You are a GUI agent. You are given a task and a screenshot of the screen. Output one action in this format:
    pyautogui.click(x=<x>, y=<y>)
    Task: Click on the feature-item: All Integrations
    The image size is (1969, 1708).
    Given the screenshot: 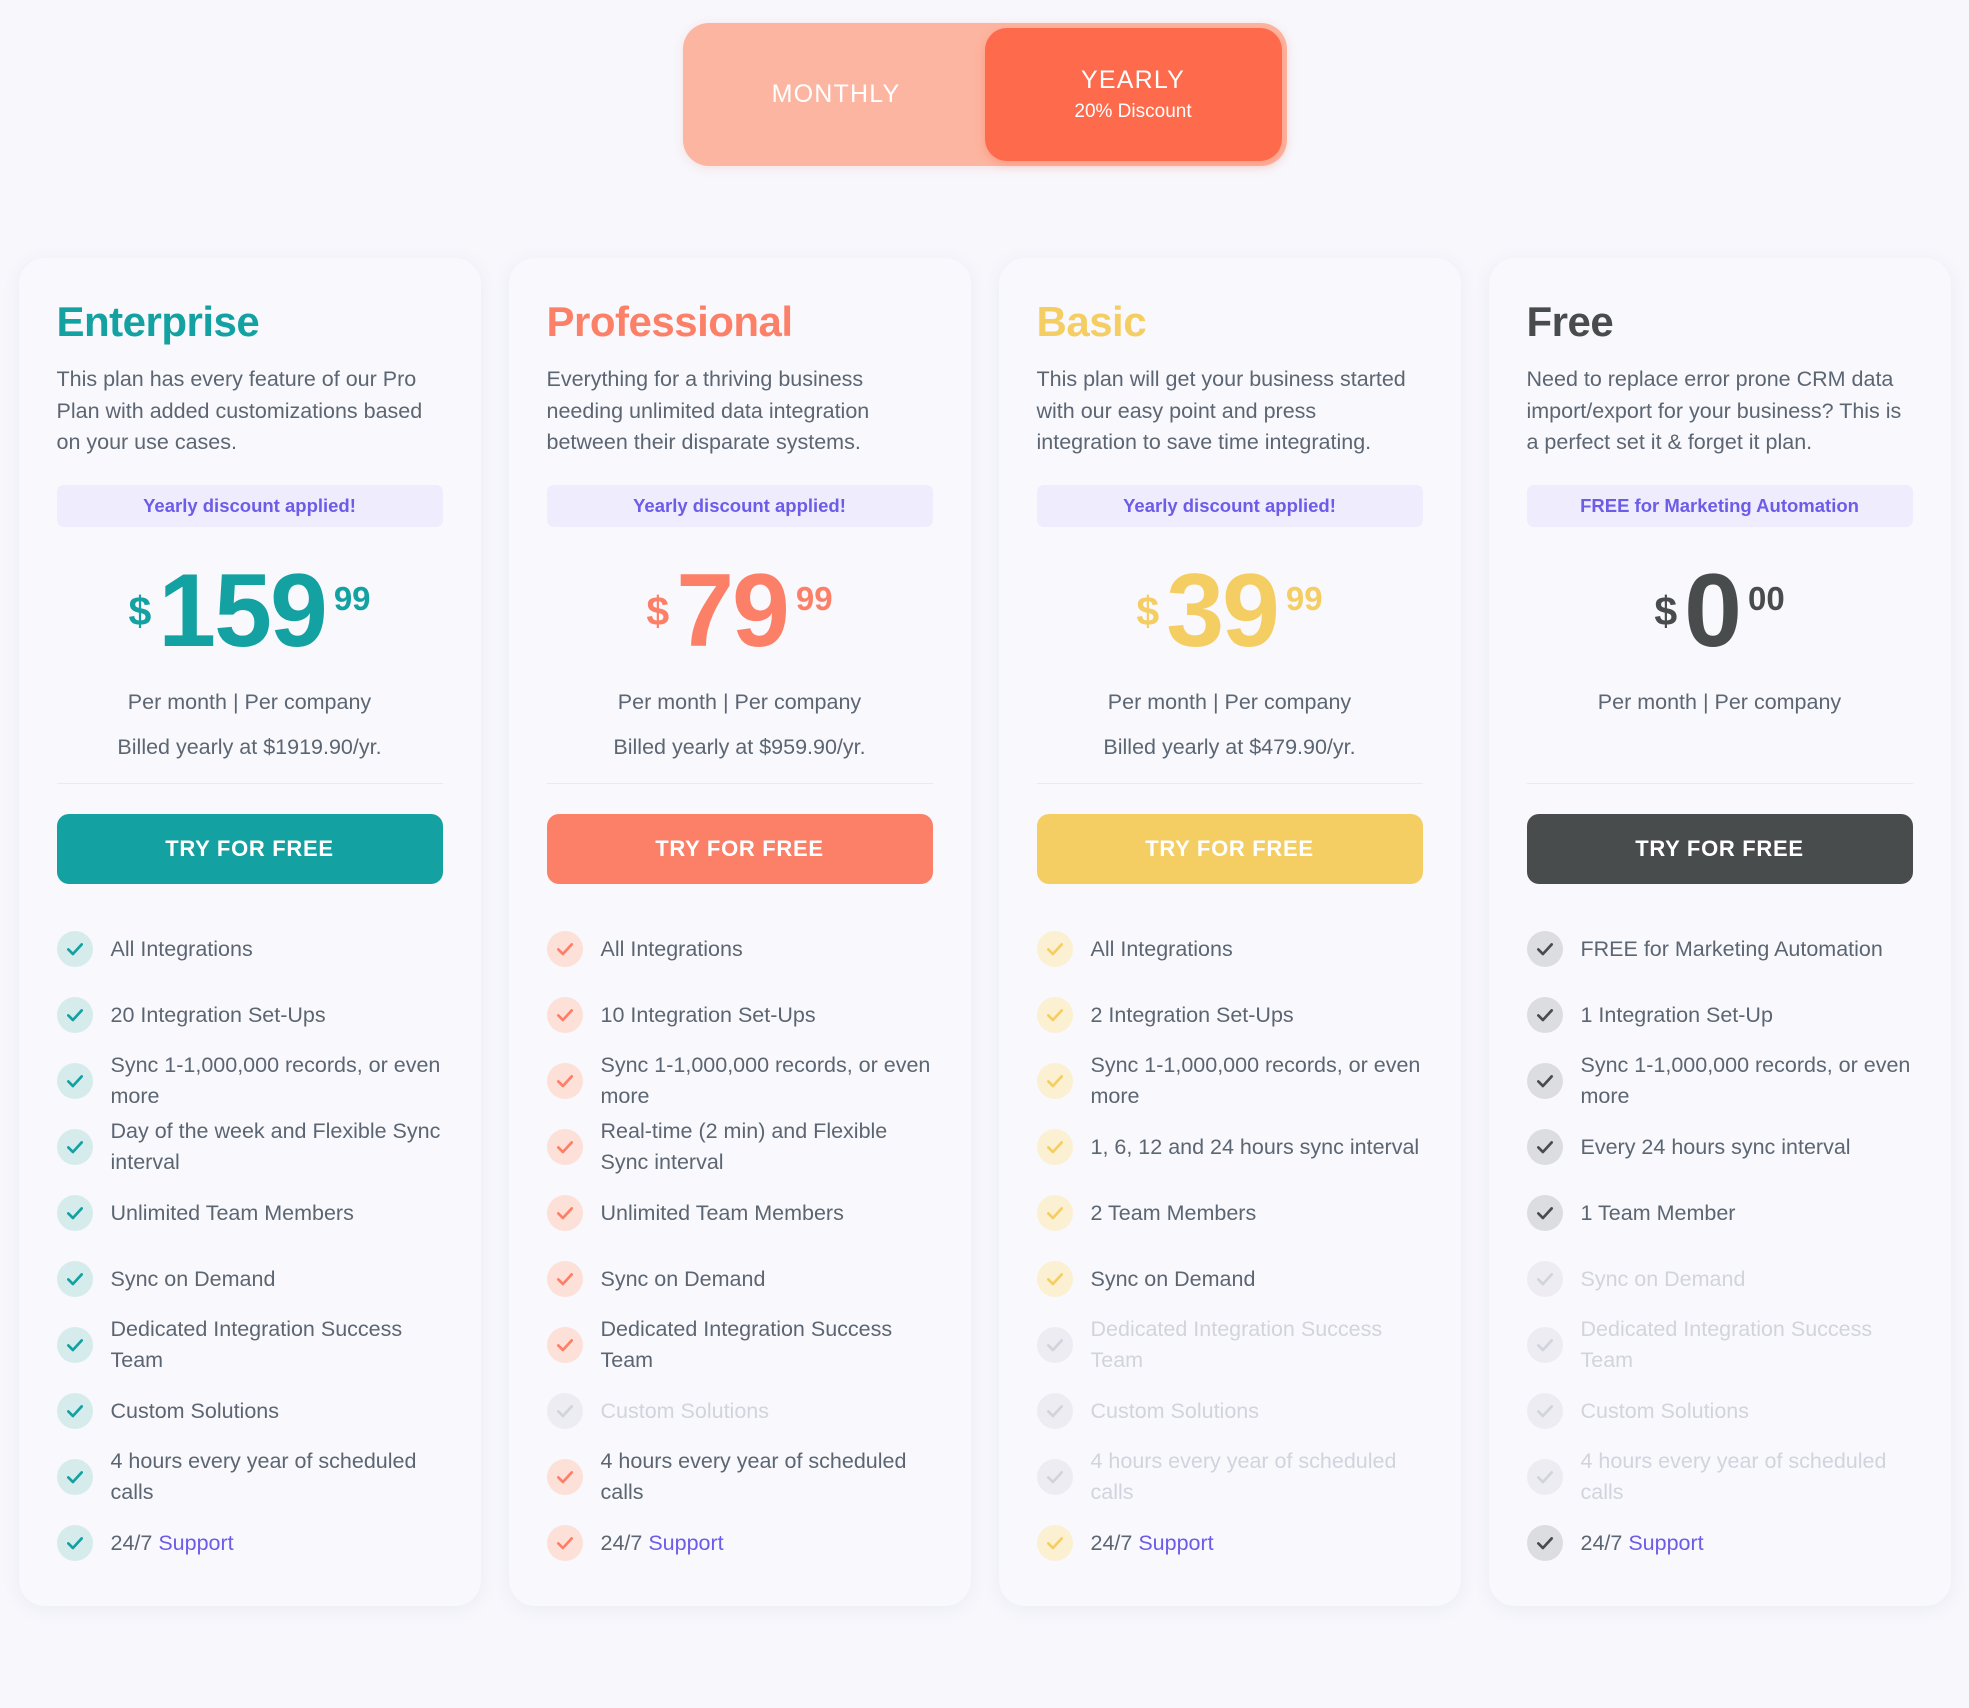 What is the action you would take?
    pyautogui.click(x=1229, y=949)
    